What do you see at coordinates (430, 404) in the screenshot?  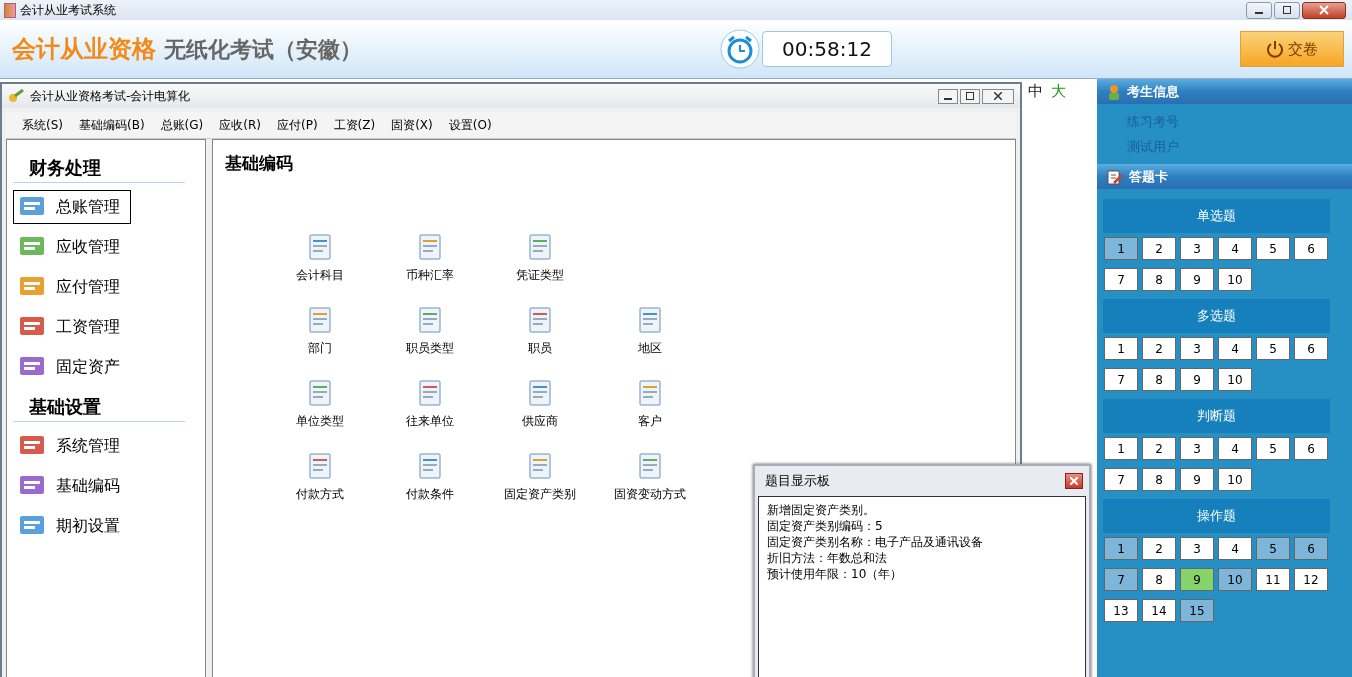 I see `function-tile: 往来单位` at bounding box center [430, 404].